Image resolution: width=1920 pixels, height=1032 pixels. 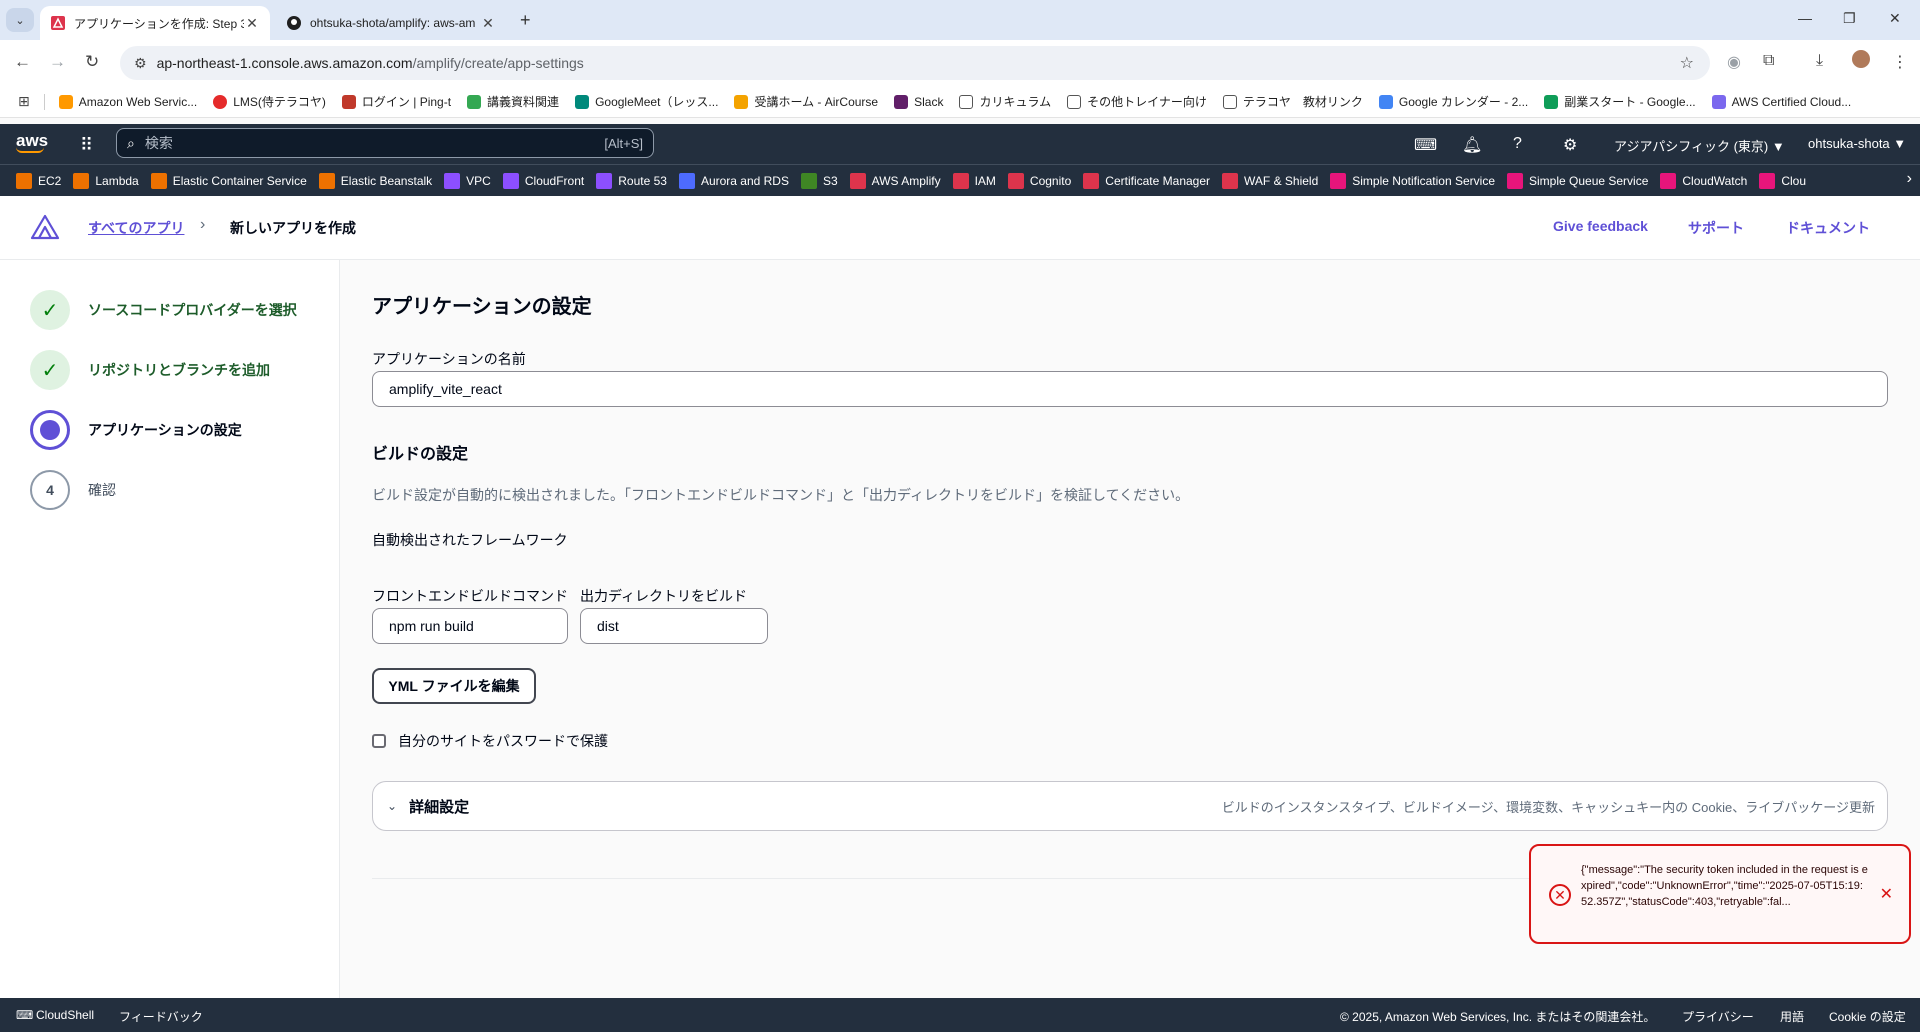 I want to click on reload-icon: ↻, so click(x=92, y=62).